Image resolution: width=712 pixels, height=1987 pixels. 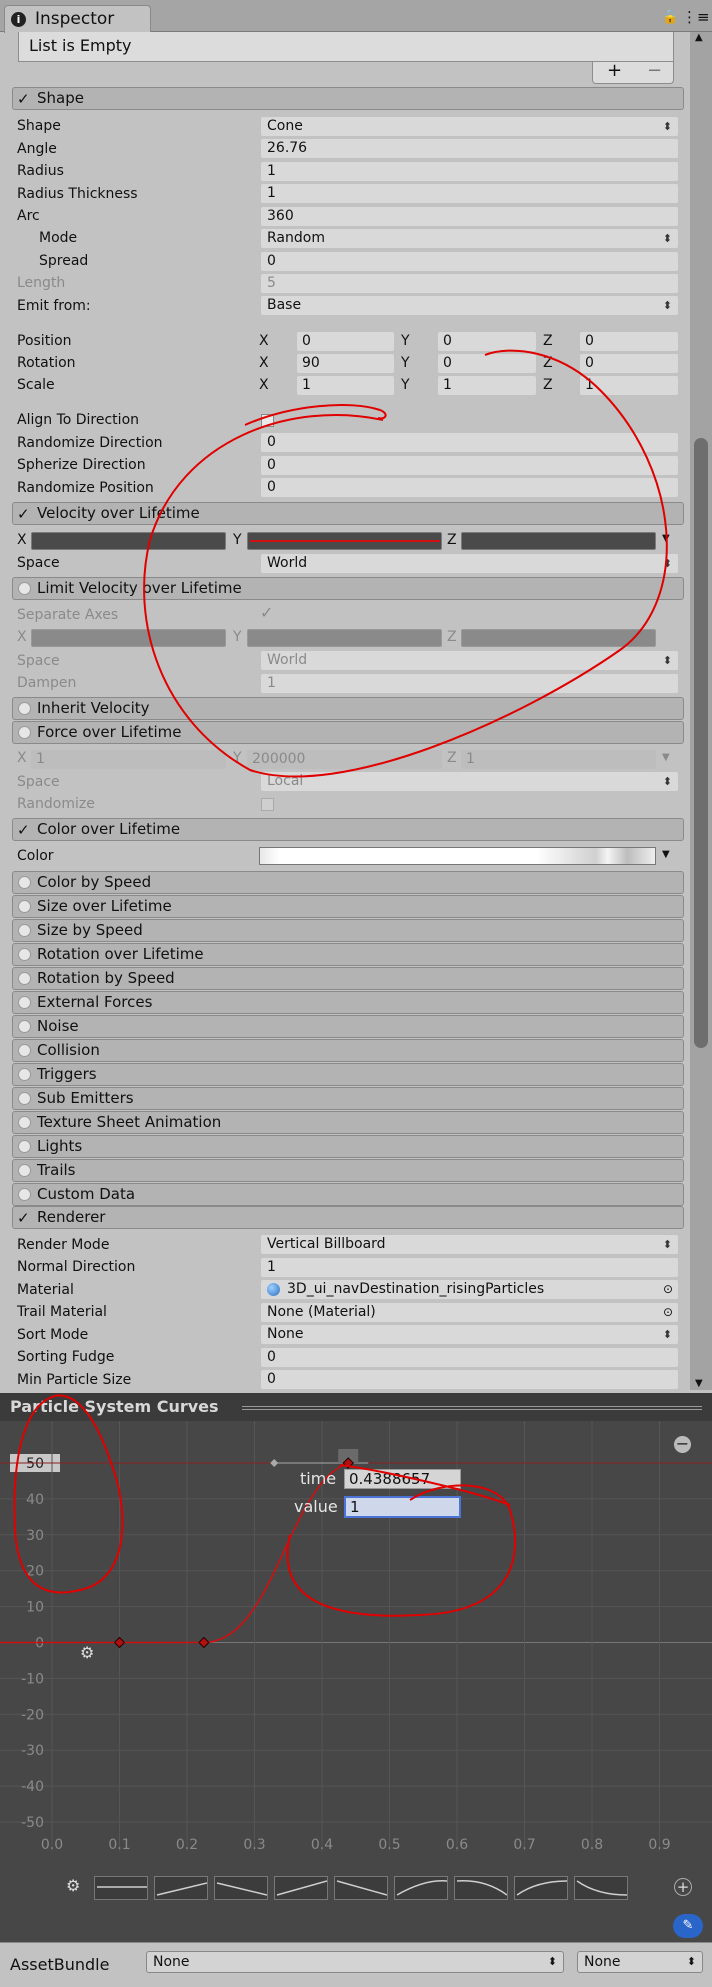 What do you see at coordinates (629, 341) in the screenshot?
I see `position-z-field: 0` at bounding box center [629, 341].